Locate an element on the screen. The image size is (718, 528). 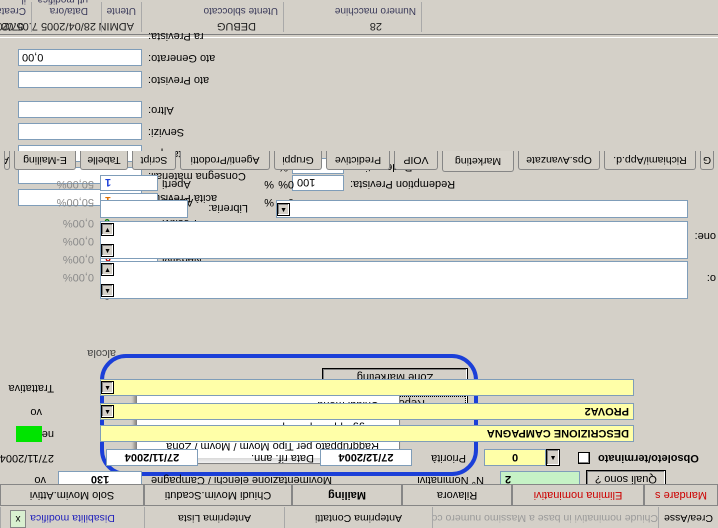
memo-third-scroll-icon: ▲ is located at coordinates (283, 209).